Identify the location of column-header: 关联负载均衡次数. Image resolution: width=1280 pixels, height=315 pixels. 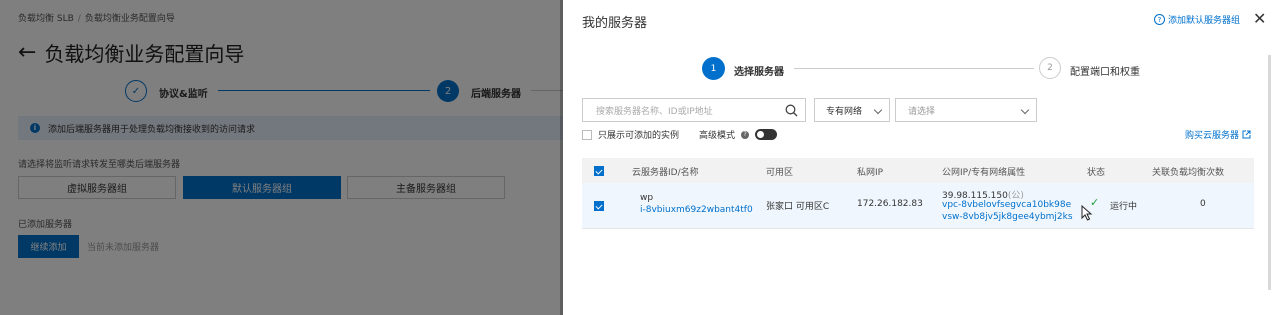
(1188, 173).